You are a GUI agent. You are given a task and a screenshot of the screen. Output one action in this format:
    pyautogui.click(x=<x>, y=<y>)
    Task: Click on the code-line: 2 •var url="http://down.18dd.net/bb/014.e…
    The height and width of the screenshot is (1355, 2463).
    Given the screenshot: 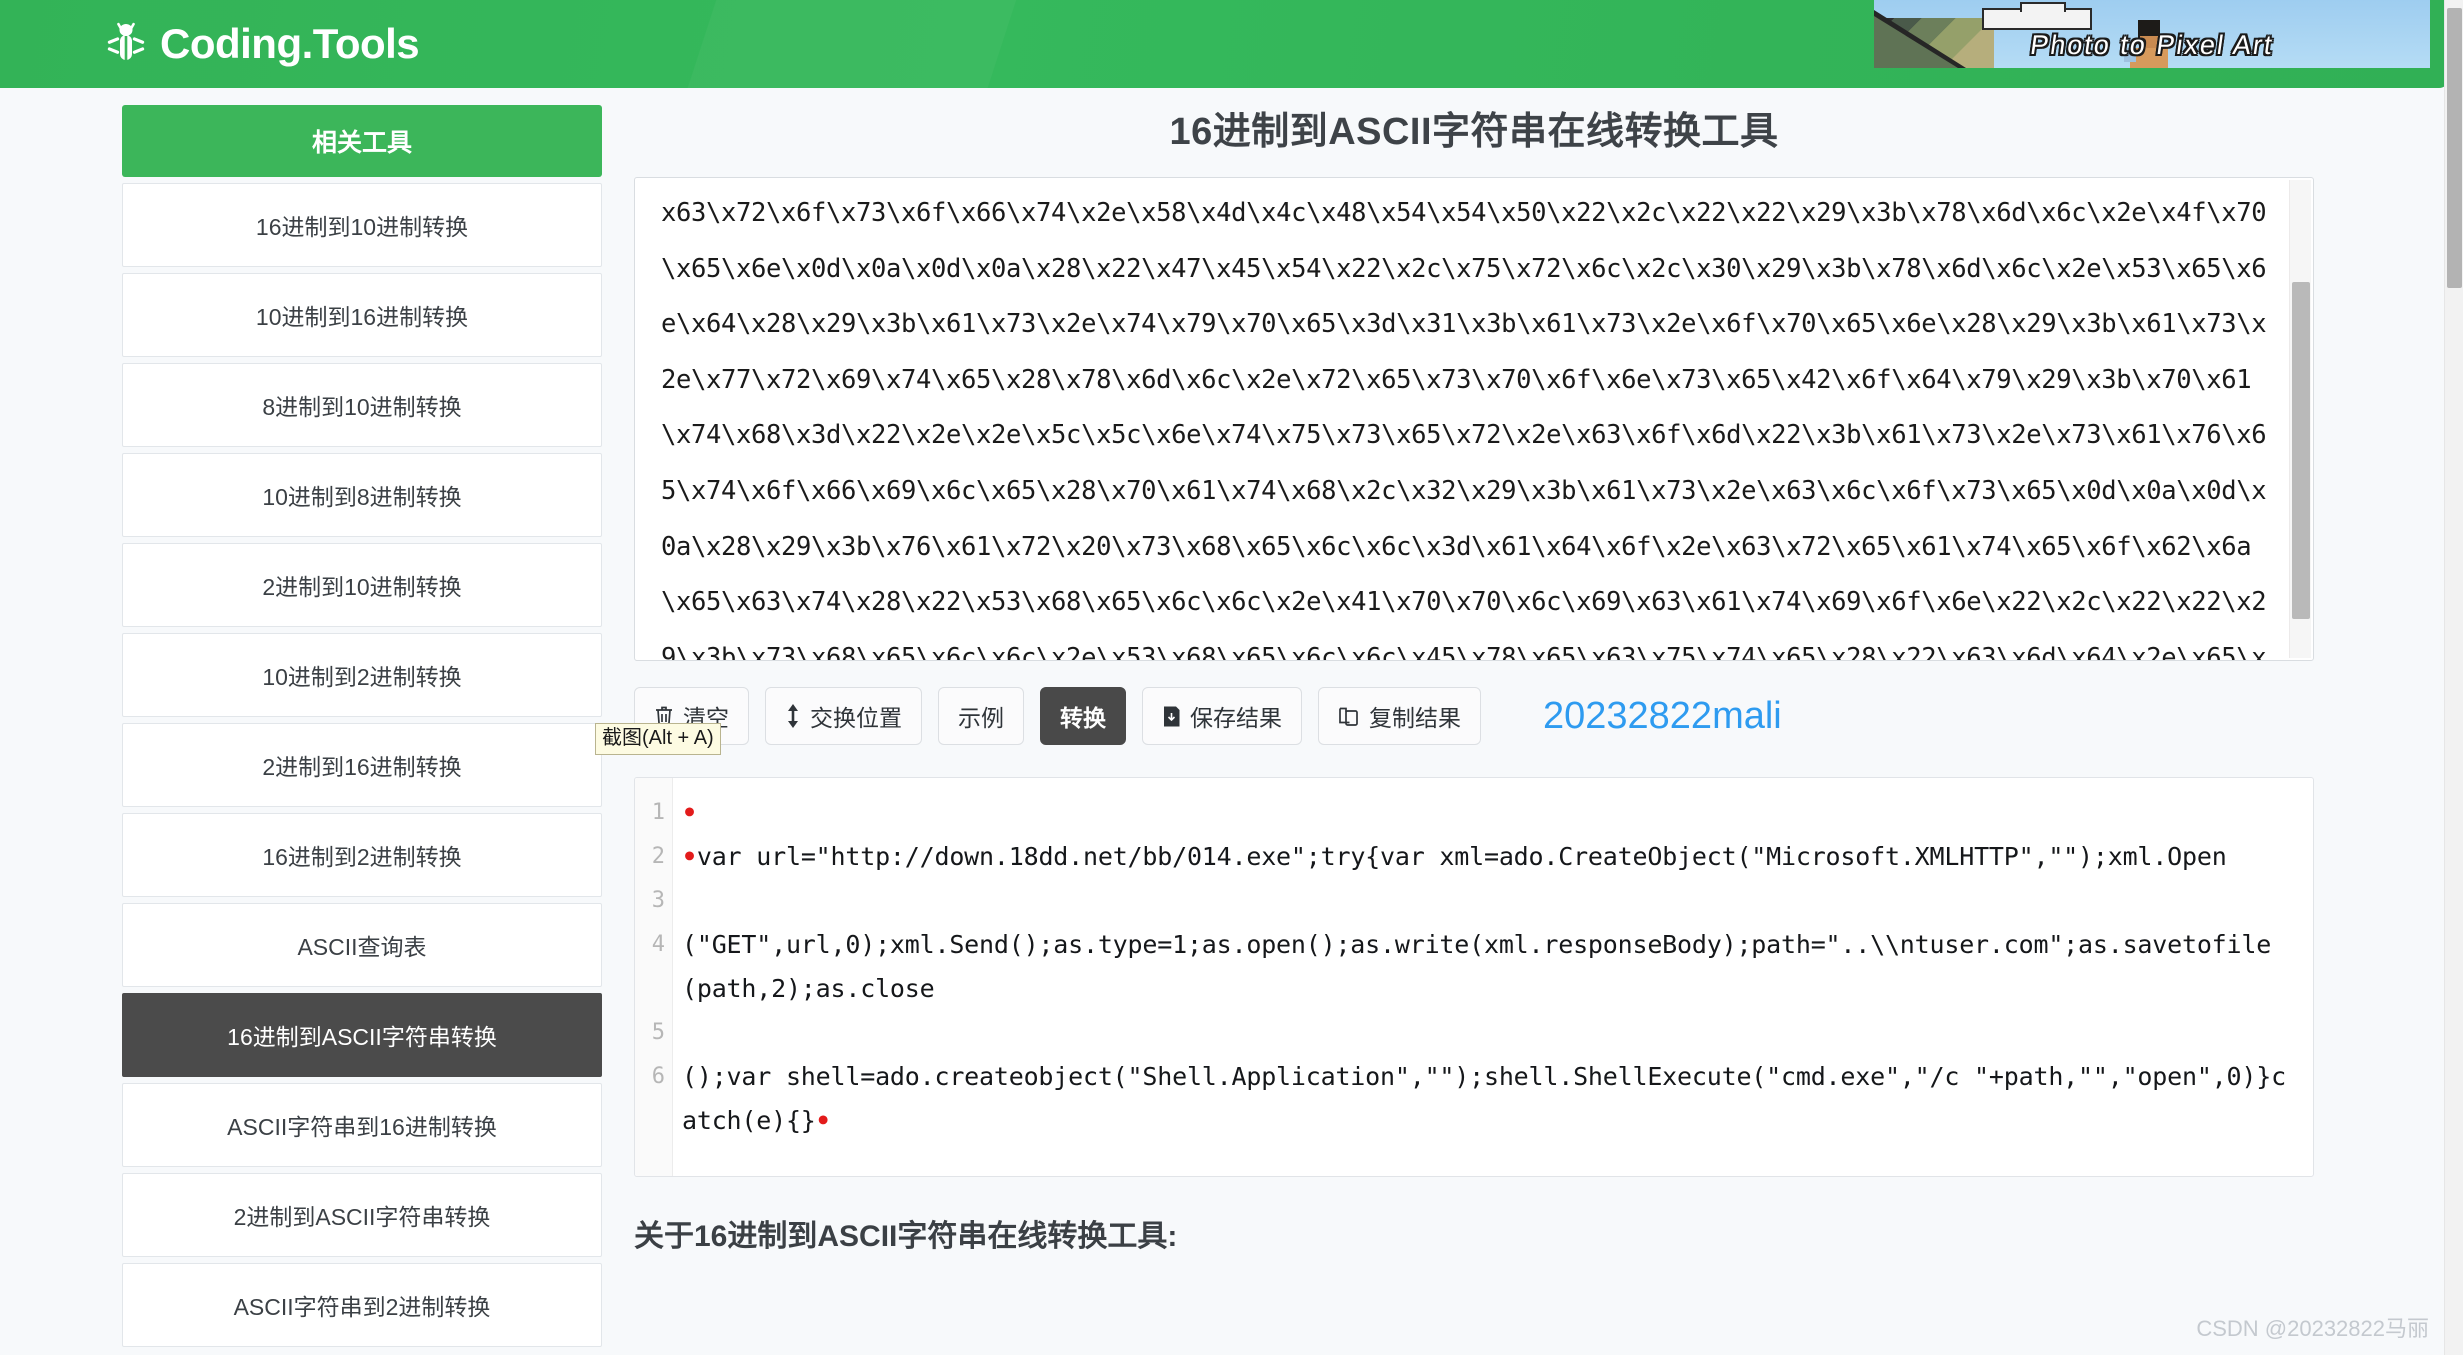 What is the action you would take?
    pyautogui.click(x=1474, y=857)
    